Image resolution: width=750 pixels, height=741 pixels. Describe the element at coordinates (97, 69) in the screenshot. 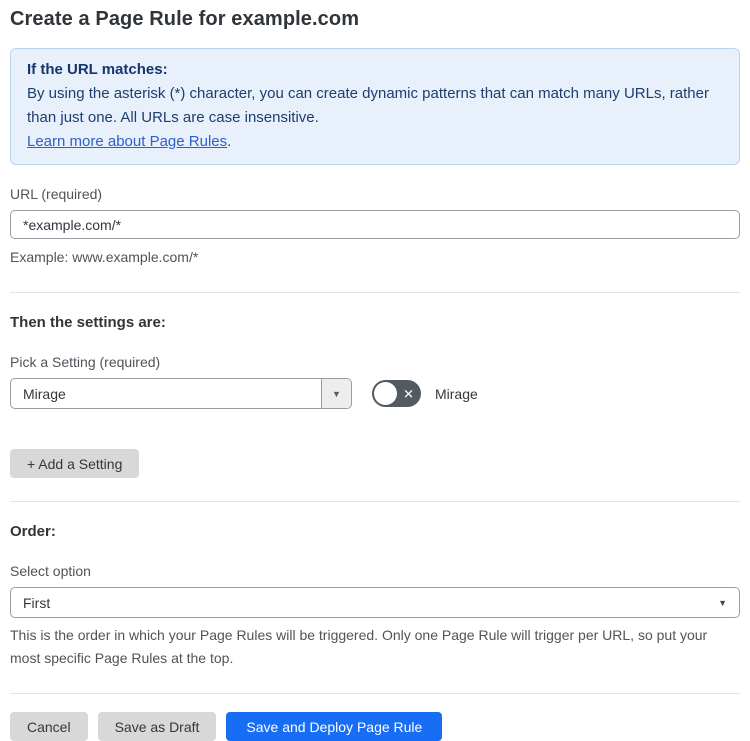

I see `info-box-heading: If the URL matches:` at that location.